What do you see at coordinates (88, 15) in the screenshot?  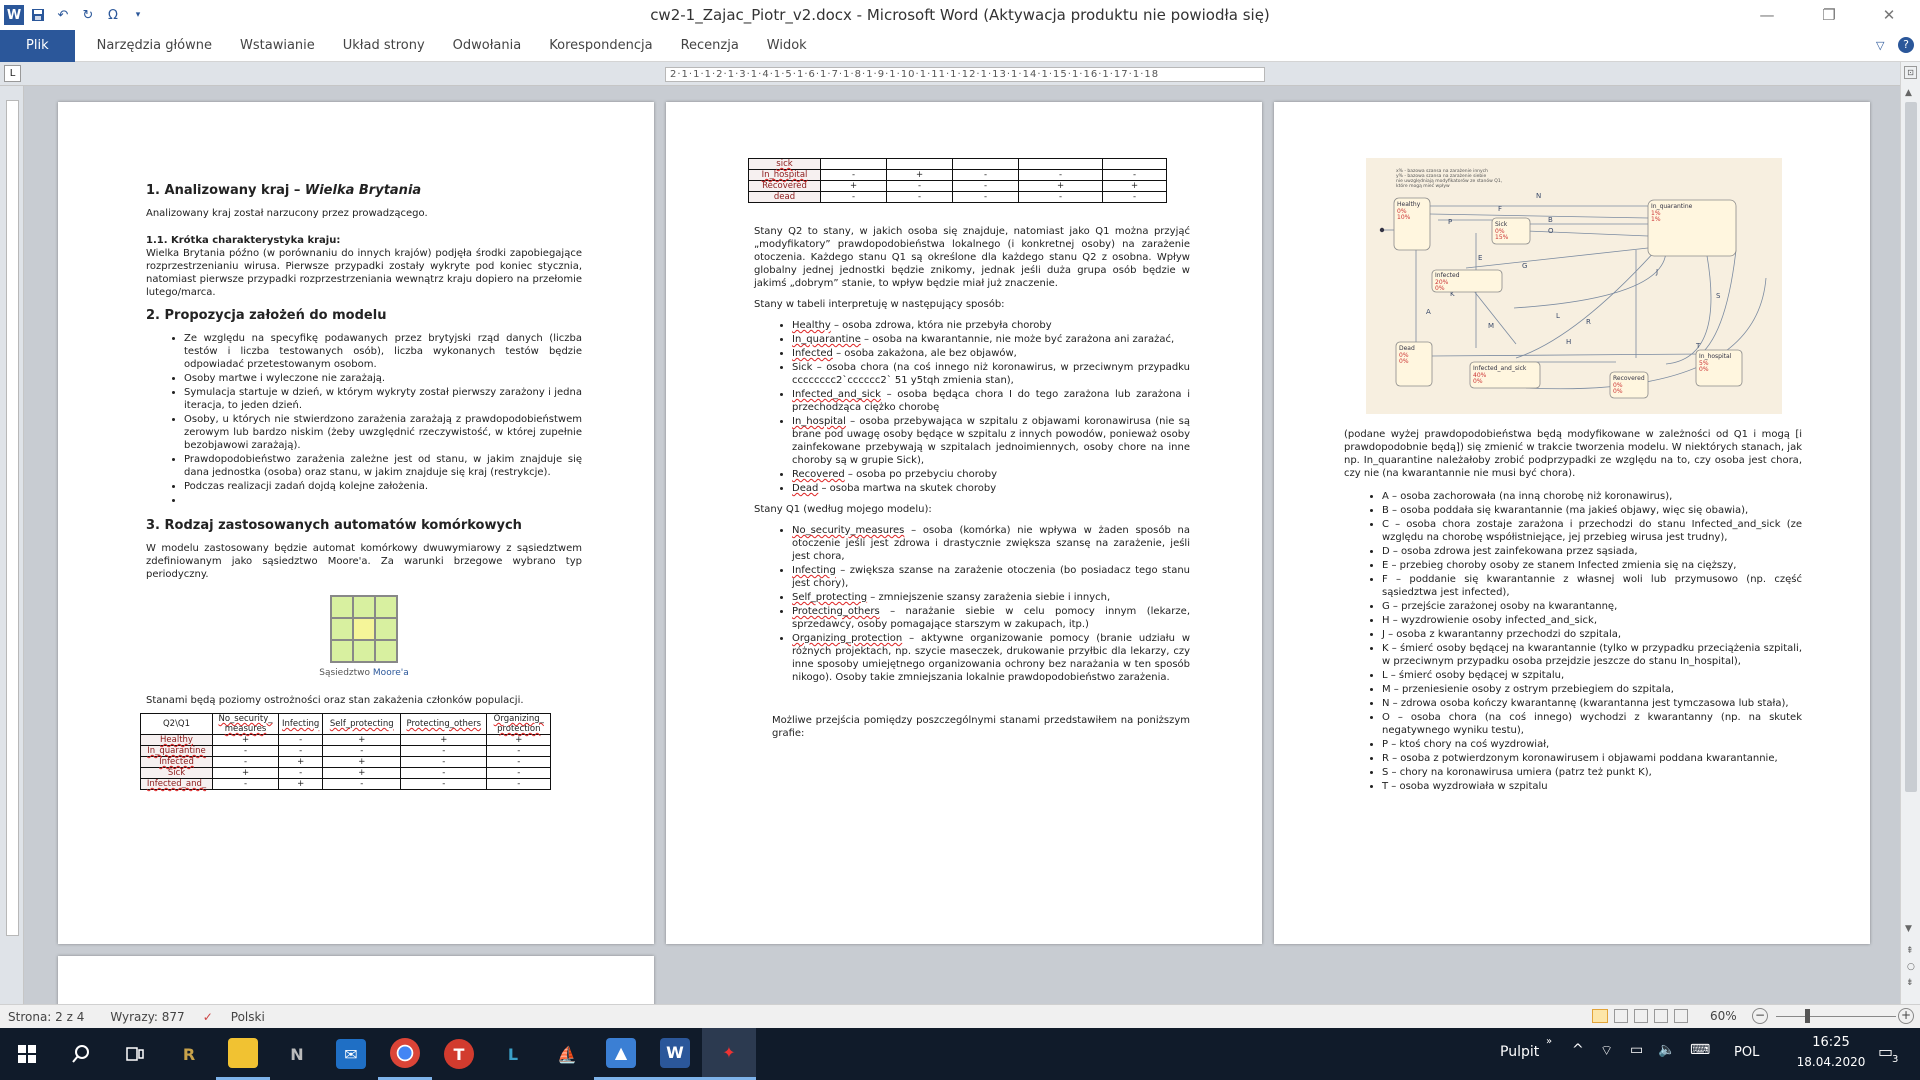 I see `redo-icon: ↻` at bounding box center [88, 15].